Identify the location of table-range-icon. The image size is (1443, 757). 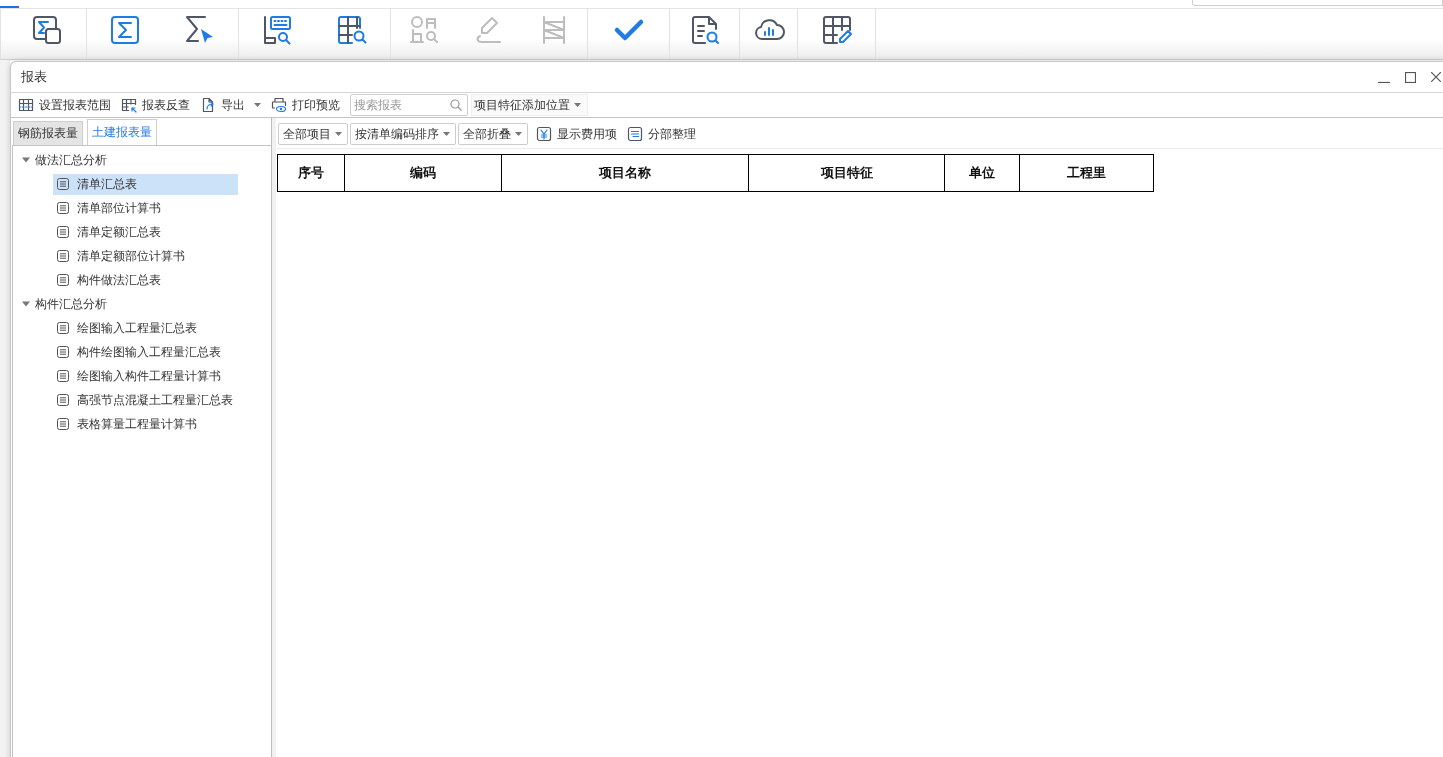
(26, 105).